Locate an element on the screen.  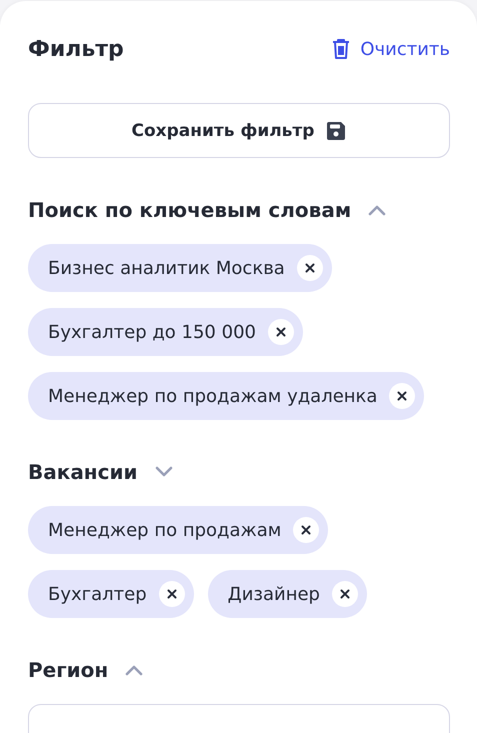
section-header: Вакансии is located at coordinates (101, 472).